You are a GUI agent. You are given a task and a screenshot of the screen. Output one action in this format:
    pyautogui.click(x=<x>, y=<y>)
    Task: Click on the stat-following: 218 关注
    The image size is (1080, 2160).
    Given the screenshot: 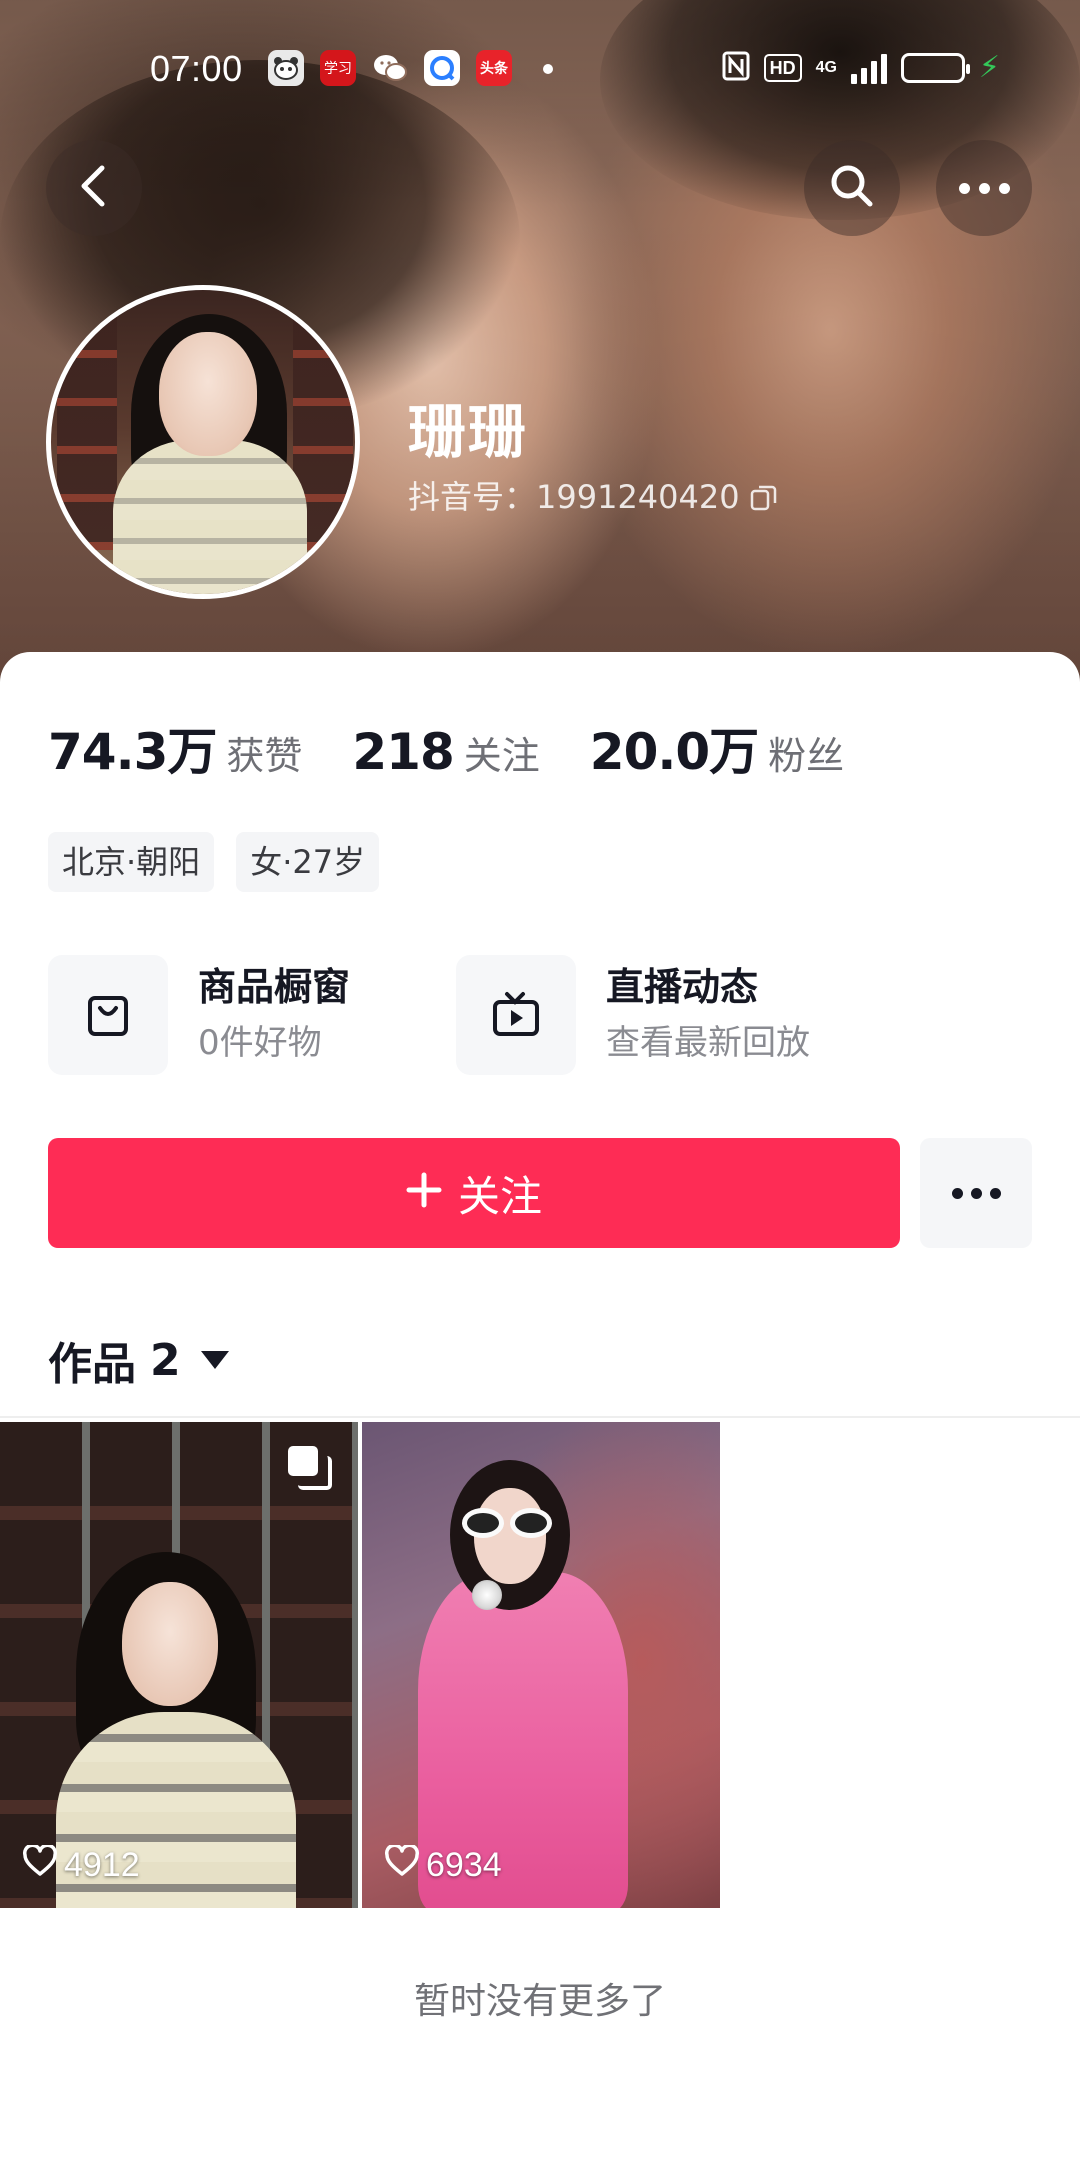 What is the action you would take?
    pyautogui.click(x=445, y=752)
    